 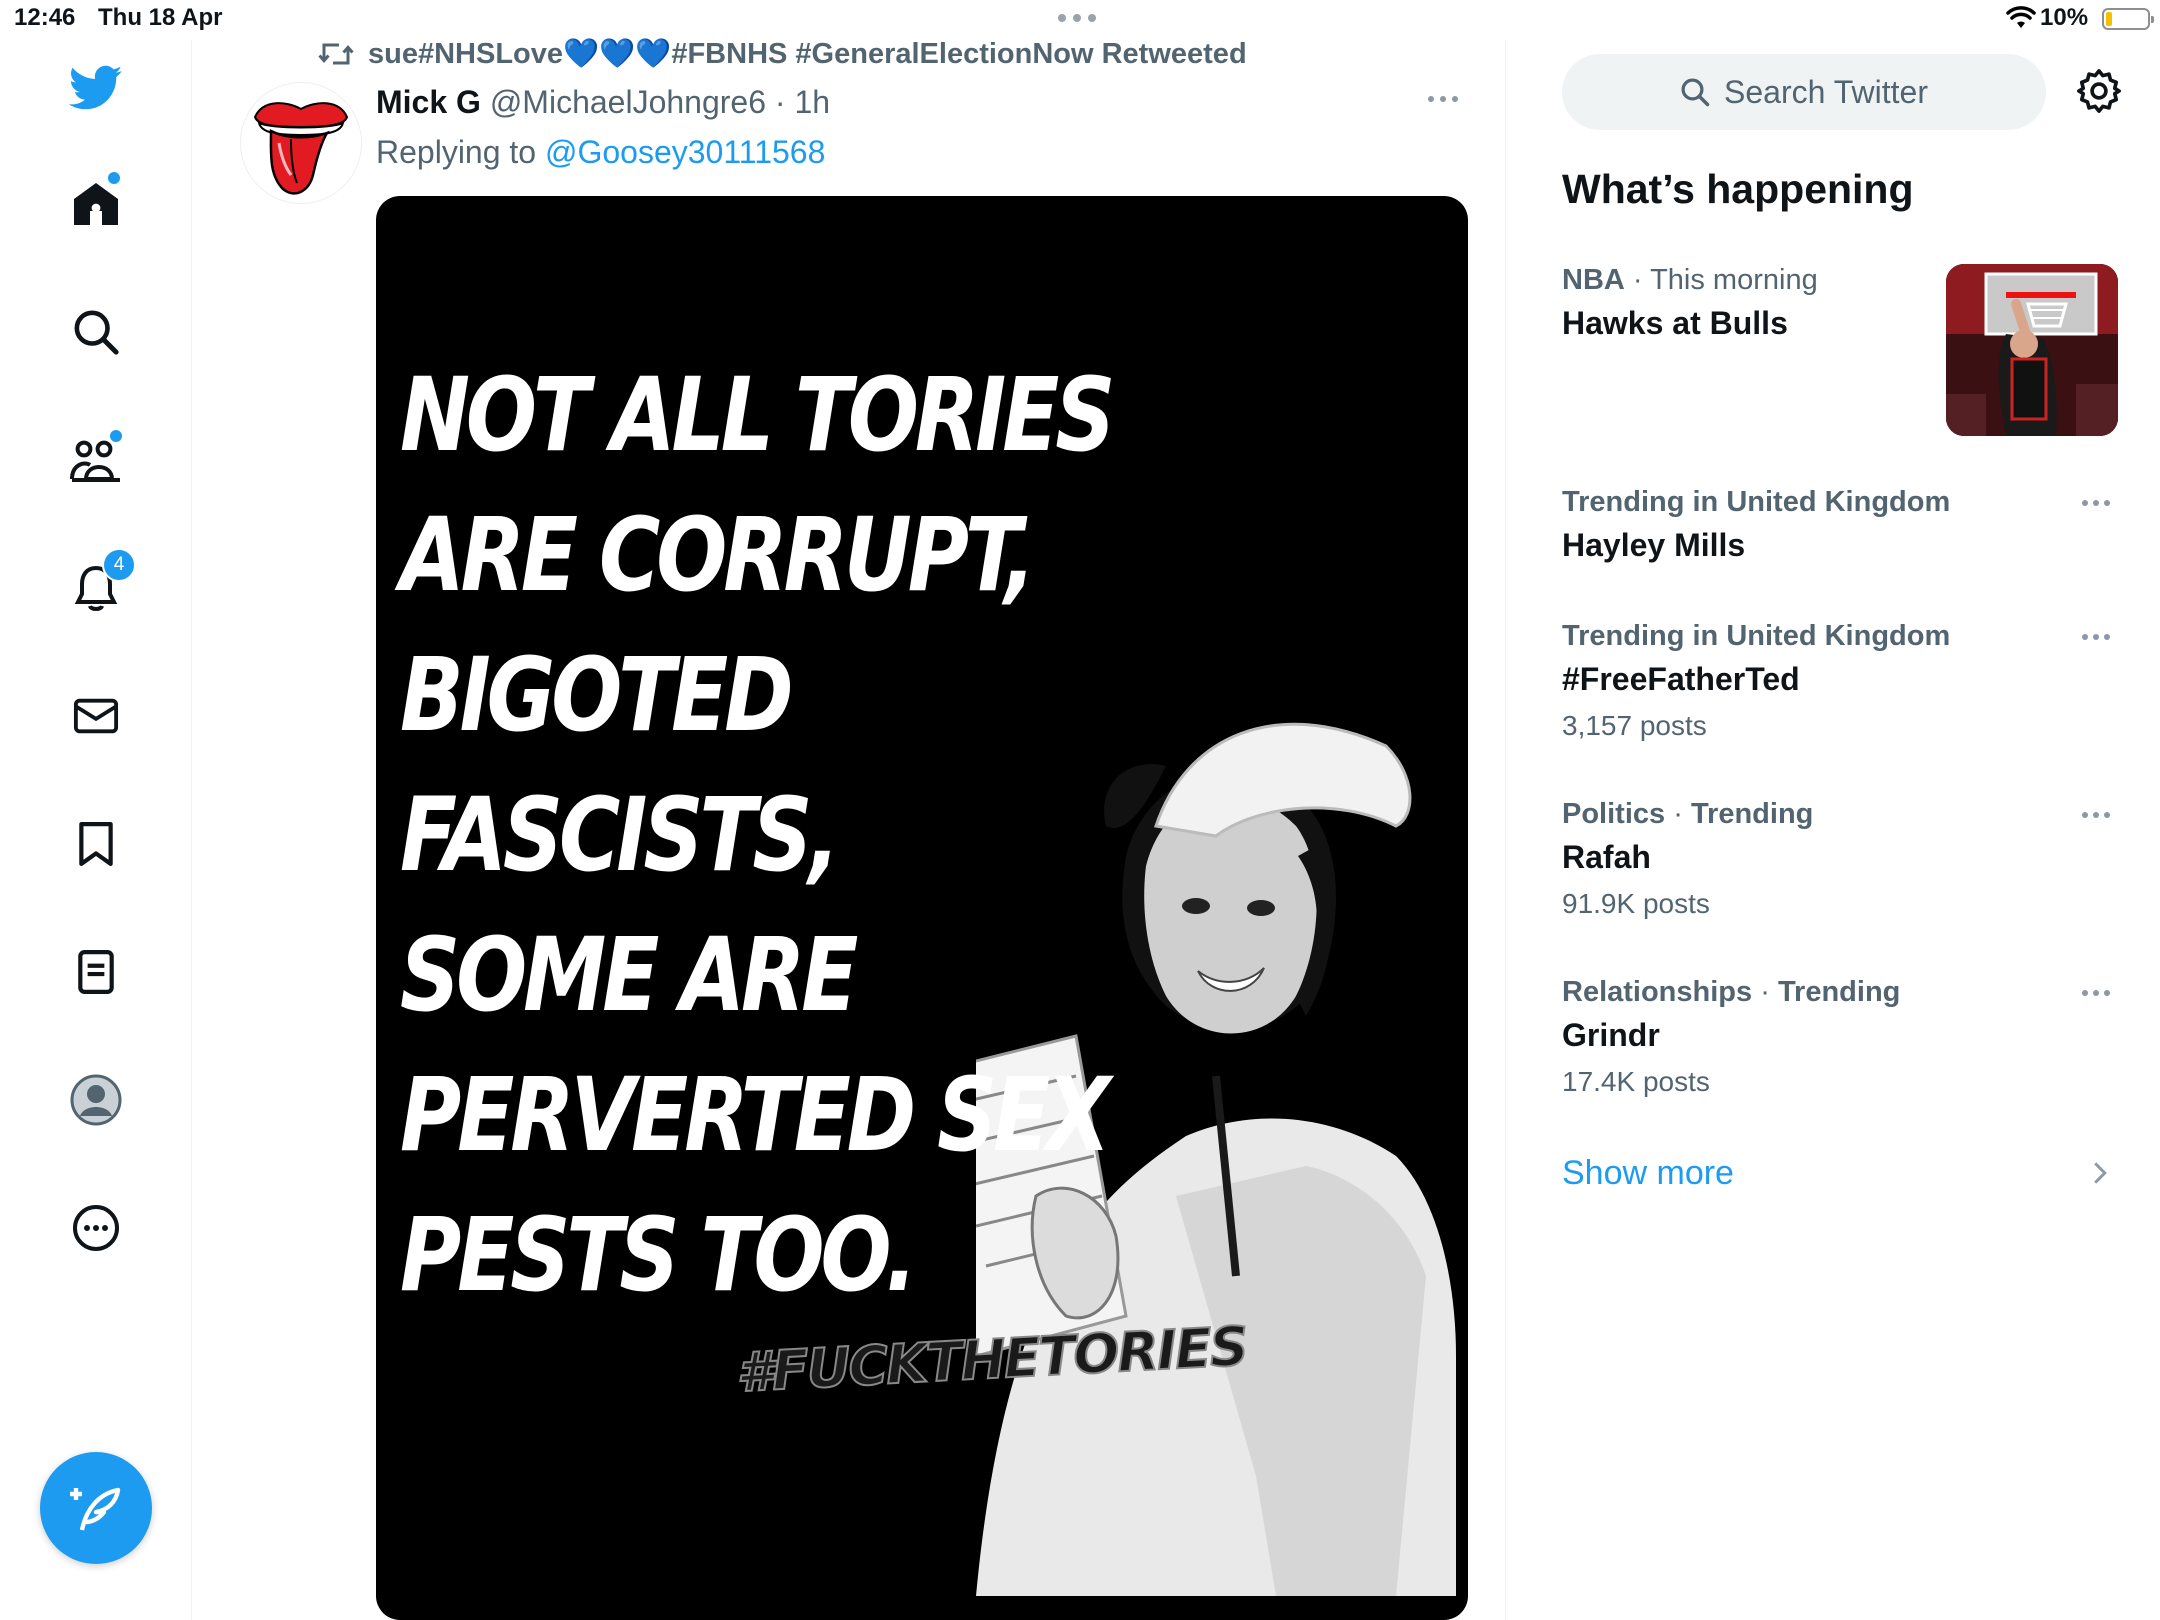 I want to click on meme-line: SOME ARE, so click(x=629, y=975).